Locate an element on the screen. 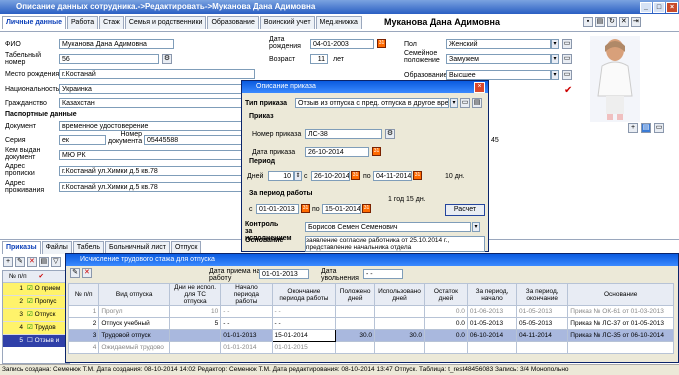  wp-to-calendar-icon: 31 is located at coordinates (366, 208).